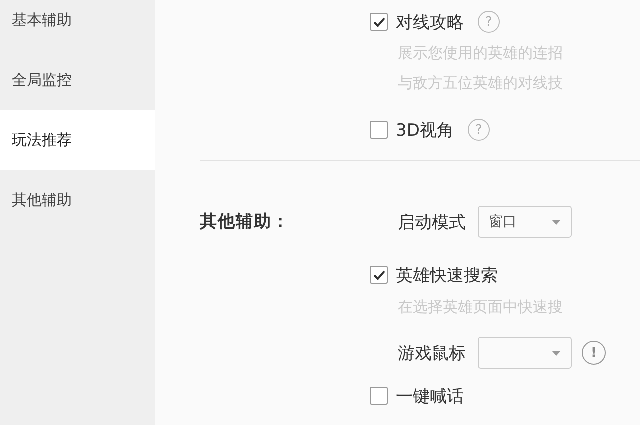 This screenshot has height=425, width=640. Describe the element at coordinates (77, 200) in the screenshot. I see `sidebar-item: 其他辅助` at that location.